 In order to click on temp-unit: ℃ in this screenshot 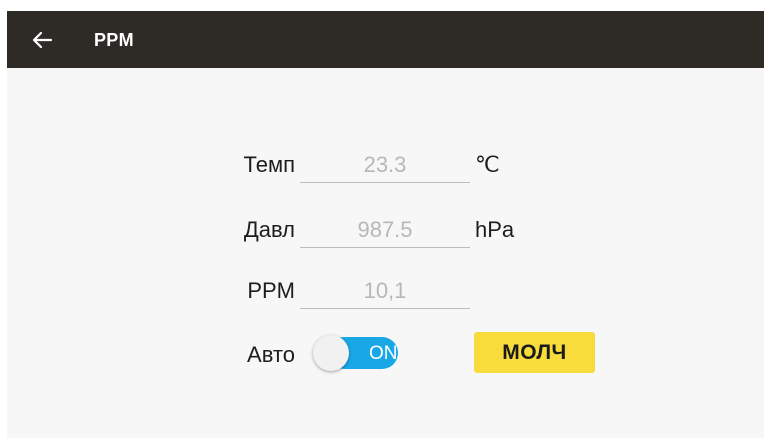, I will do `click(487, 164)`.